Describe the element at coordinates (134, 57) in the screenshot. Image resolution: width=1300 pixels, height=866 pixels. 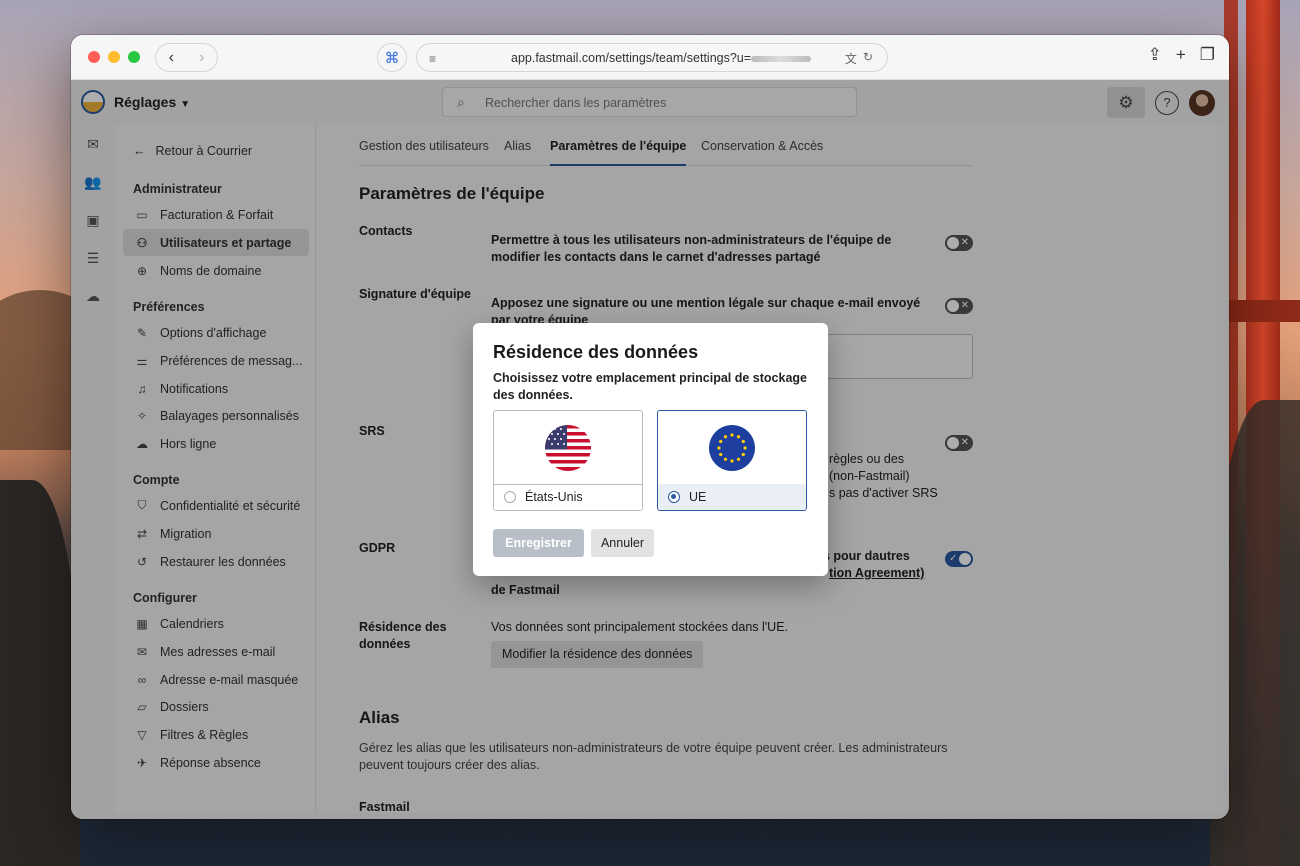
I see `zoom-window-button` at that location.